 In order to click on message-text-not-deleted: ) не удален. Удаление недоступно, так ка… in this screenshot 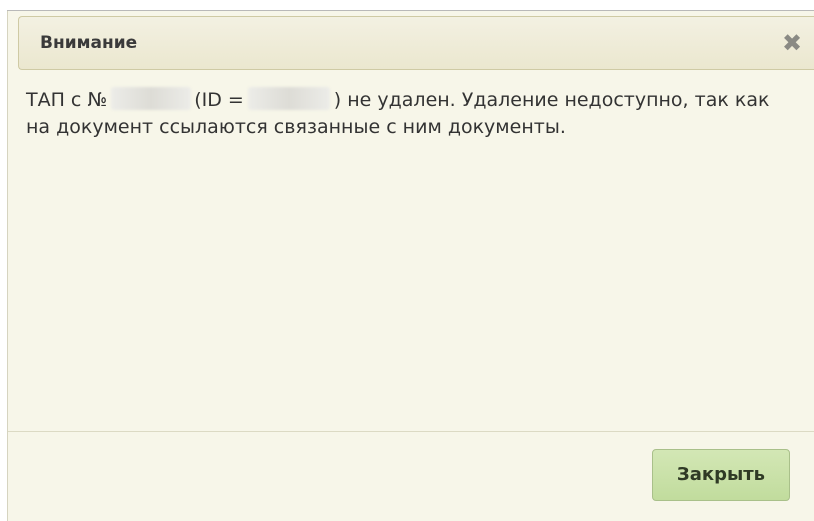, I will do `click(551, 100)`.